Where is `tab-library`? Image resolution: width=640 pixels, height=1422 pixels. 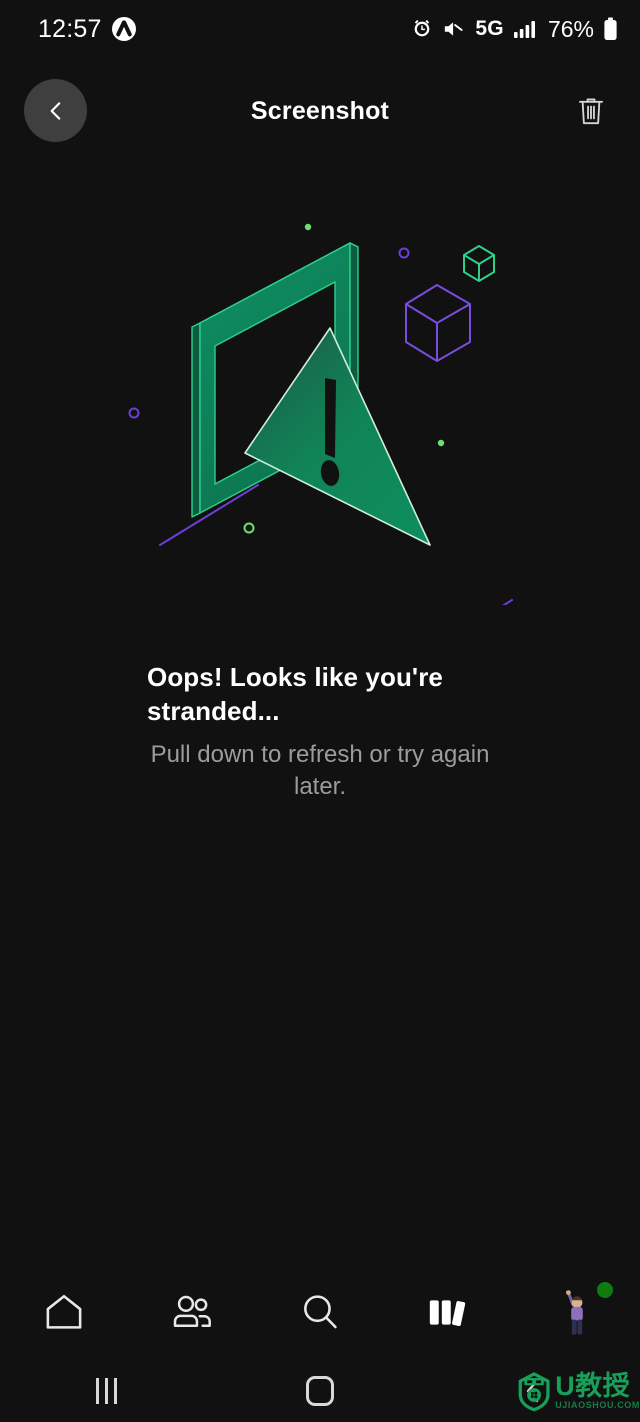
tab-library is located at coordinates (448, 1312).